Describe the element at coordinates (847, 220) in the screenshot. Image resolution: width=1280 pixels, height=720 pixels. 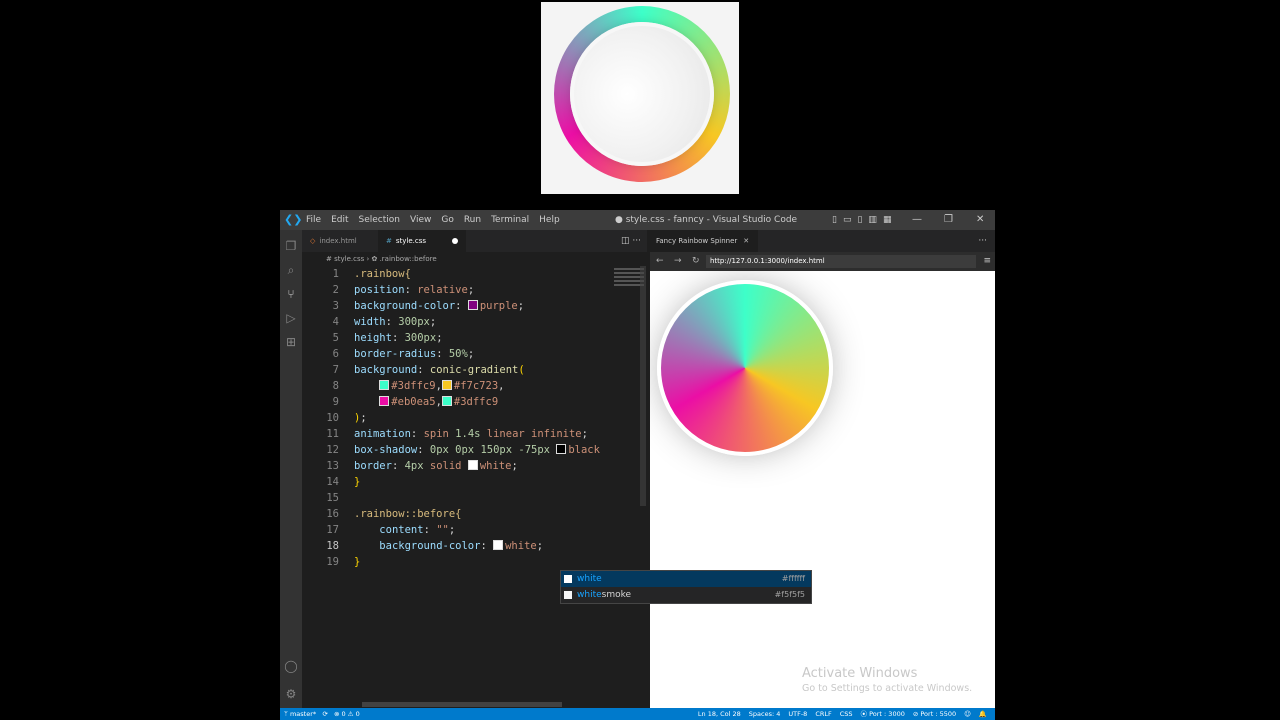
I see `toggle-panel-icon: ▭` at that location.